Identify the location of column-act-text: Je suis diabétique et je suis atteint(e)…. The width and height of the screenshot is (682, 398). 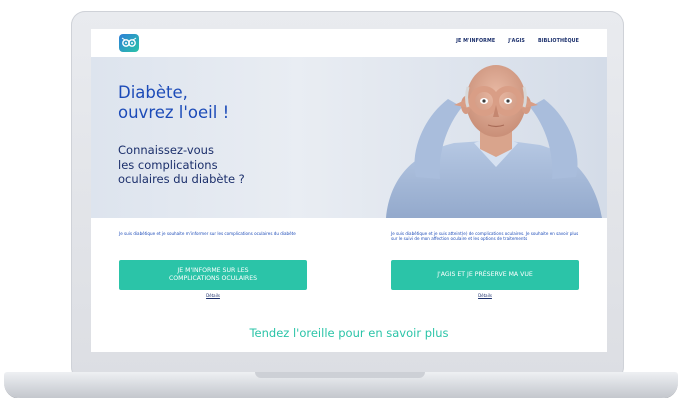
(485, 236).